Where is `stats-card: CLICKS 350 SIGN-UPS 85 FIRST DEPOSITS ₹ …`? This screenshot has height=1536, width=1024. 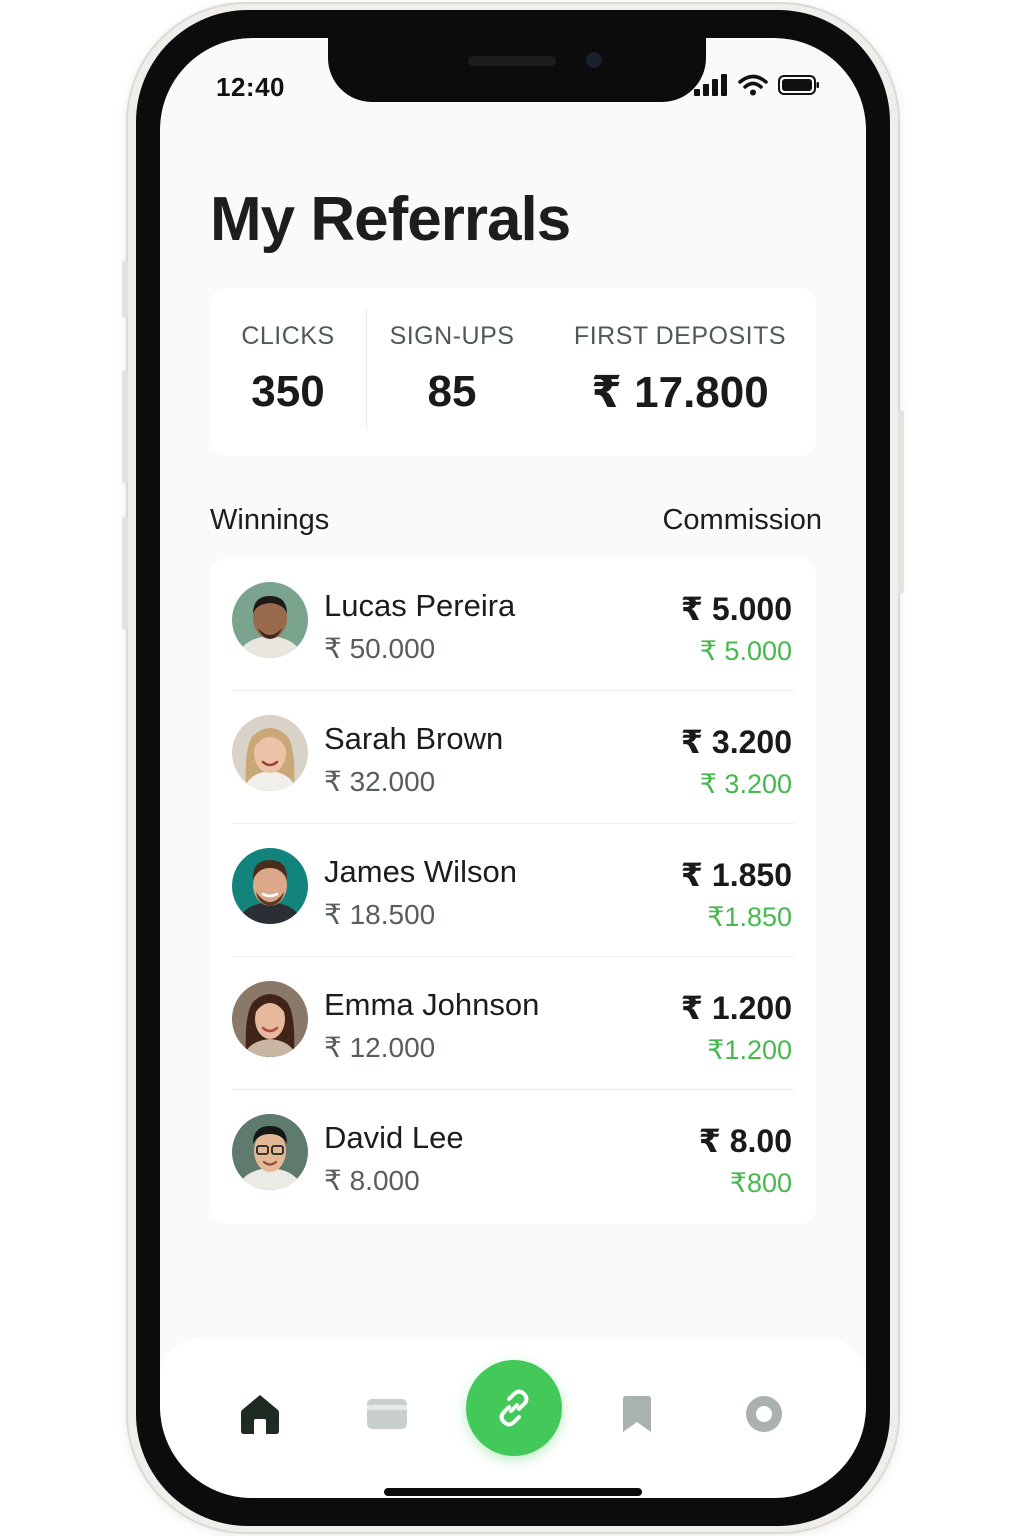
stats-card: CLICKS 350 SIGN-UPS 85 FIRST DEPOSITS ₹ … is located at coordinates (513, 372).